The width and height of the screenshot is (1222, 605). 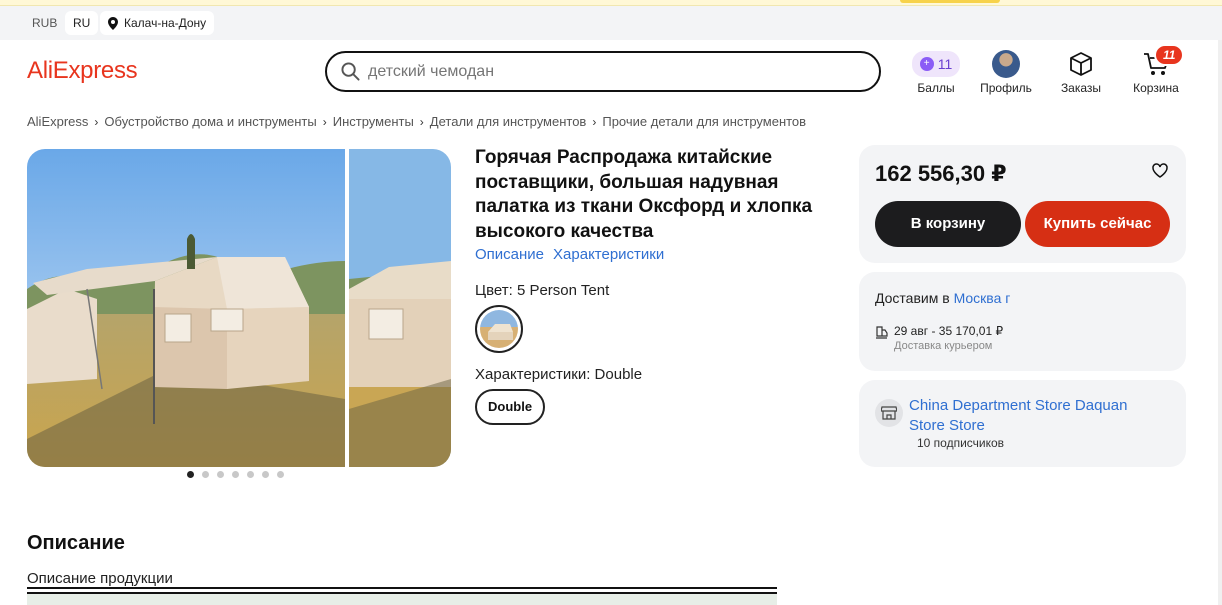 I want to click on color-label: Цвет: 5 Person Tent, so click(x=542, y=290).